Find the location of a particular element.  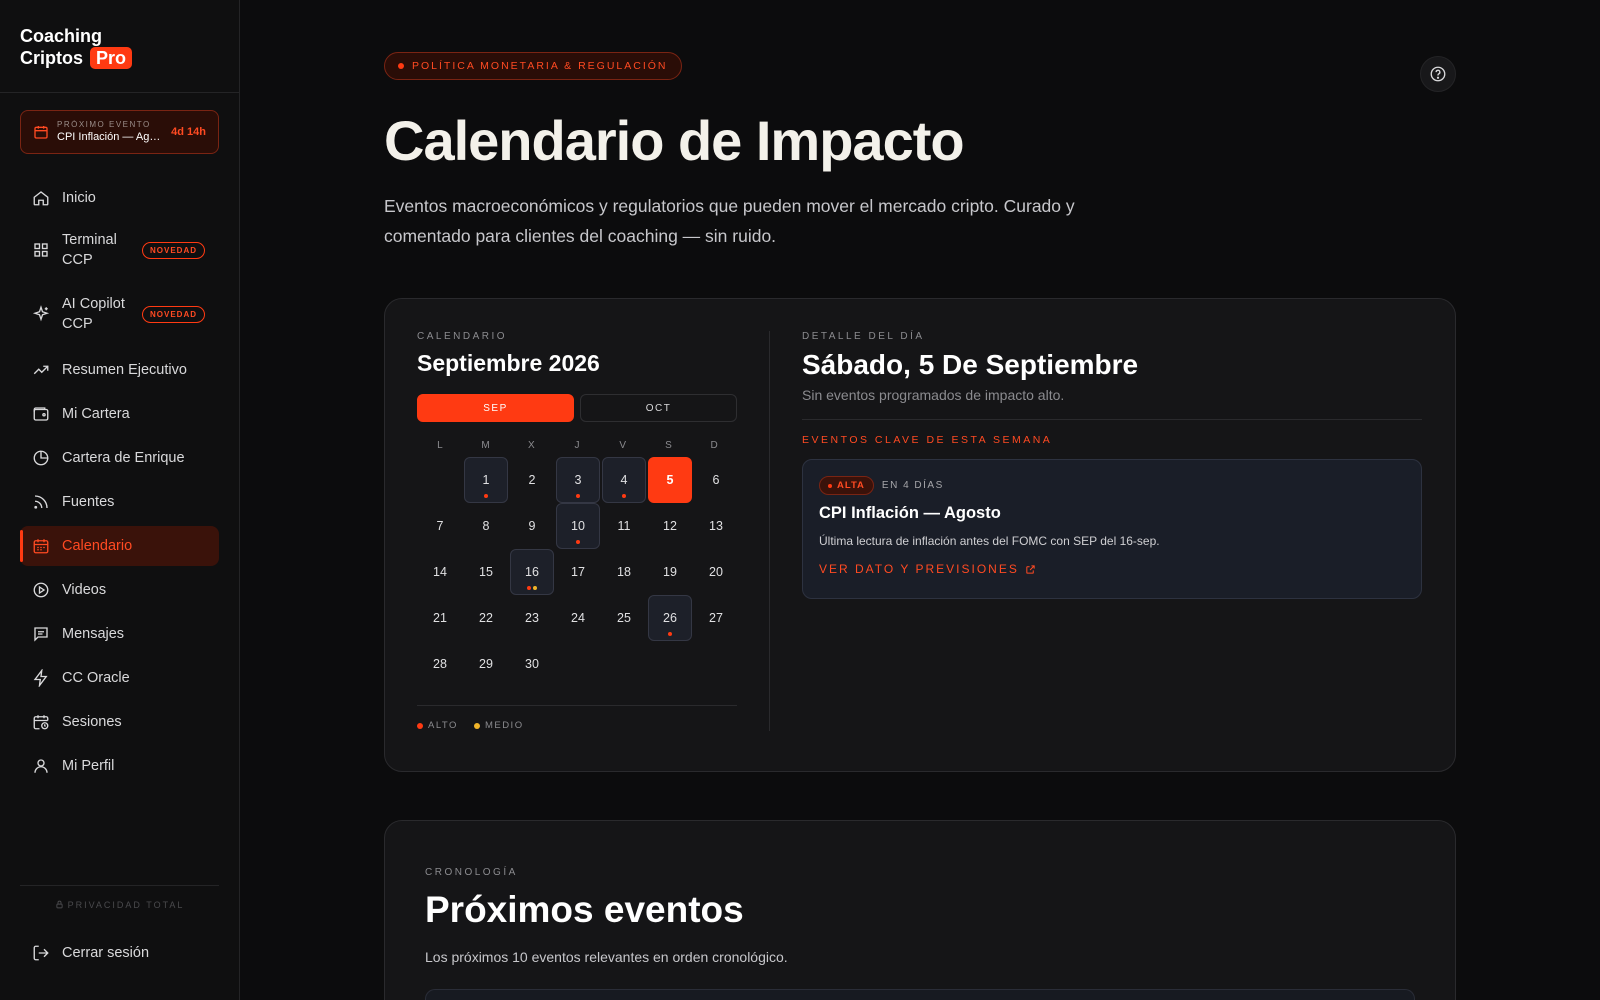

detail-kicker: DETALLE DEL DÍA is located at coordinates (863, 336).